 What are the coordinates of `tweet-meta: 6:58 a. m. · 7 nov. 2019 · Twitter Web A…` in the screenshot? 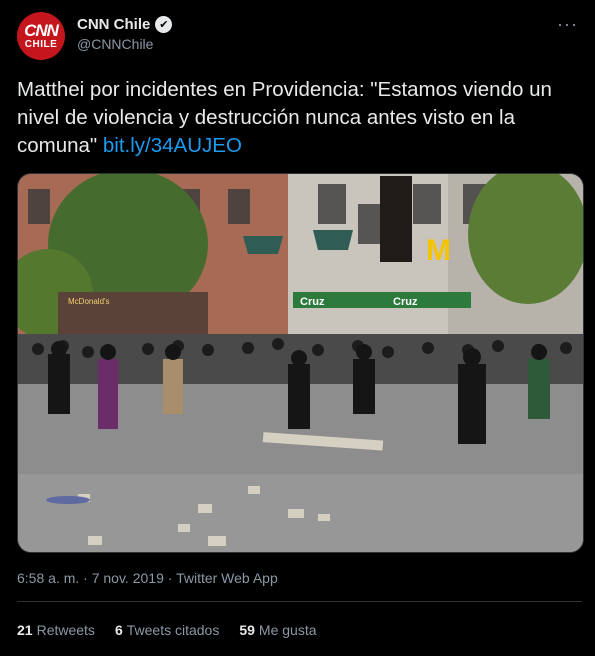 It's located at (147, 578).